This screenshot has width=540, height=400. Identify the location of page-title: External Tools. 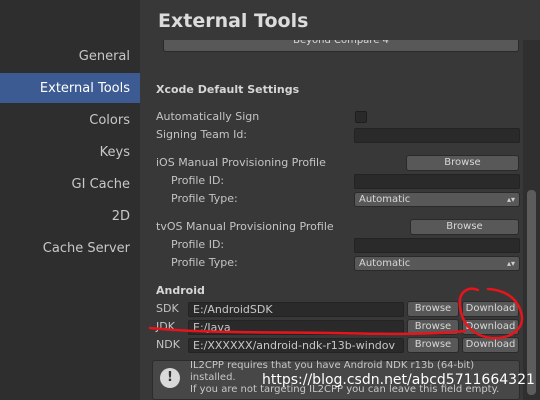
(233, 21).